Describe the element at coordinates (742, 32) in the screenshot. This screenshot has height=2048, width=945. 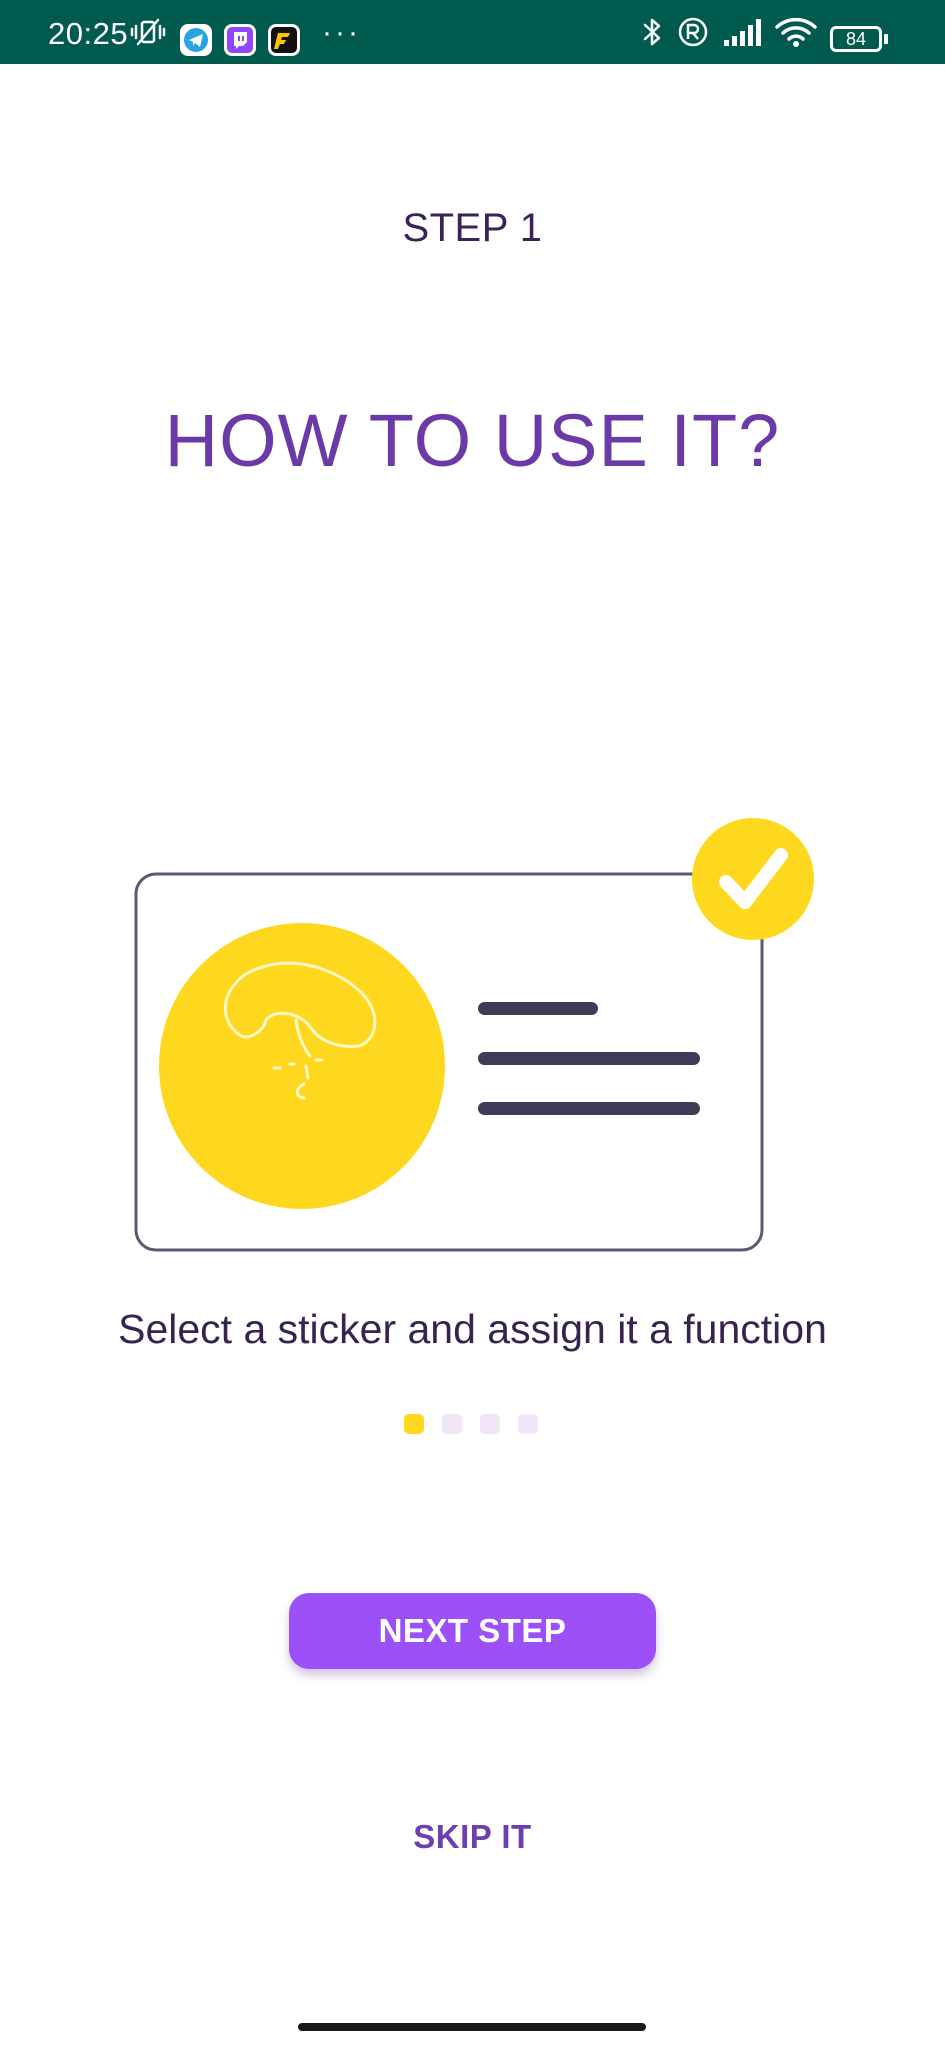
I see `signal-icon` at that location.